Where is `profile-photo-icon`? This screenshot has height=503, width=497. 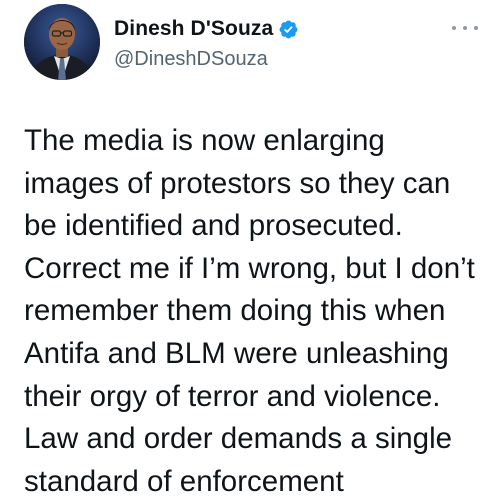
profile-photo-icon is located at coordinates (62, 42).